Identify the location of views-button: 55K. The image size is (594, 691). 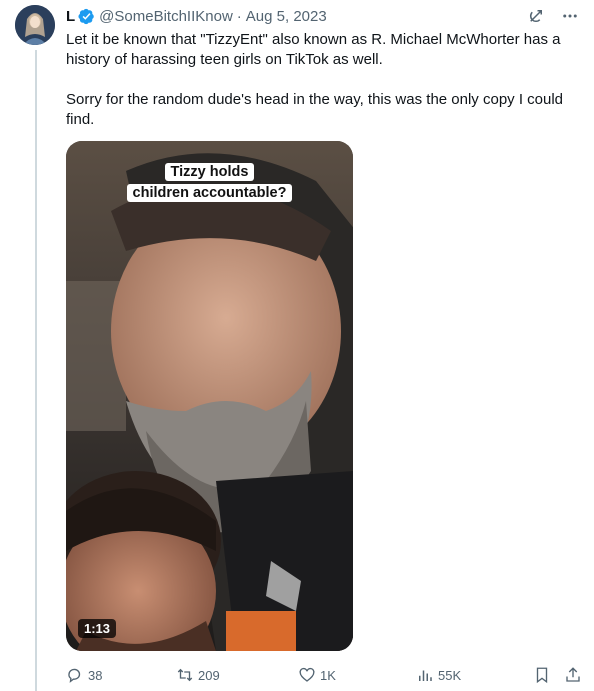
(438, 675).